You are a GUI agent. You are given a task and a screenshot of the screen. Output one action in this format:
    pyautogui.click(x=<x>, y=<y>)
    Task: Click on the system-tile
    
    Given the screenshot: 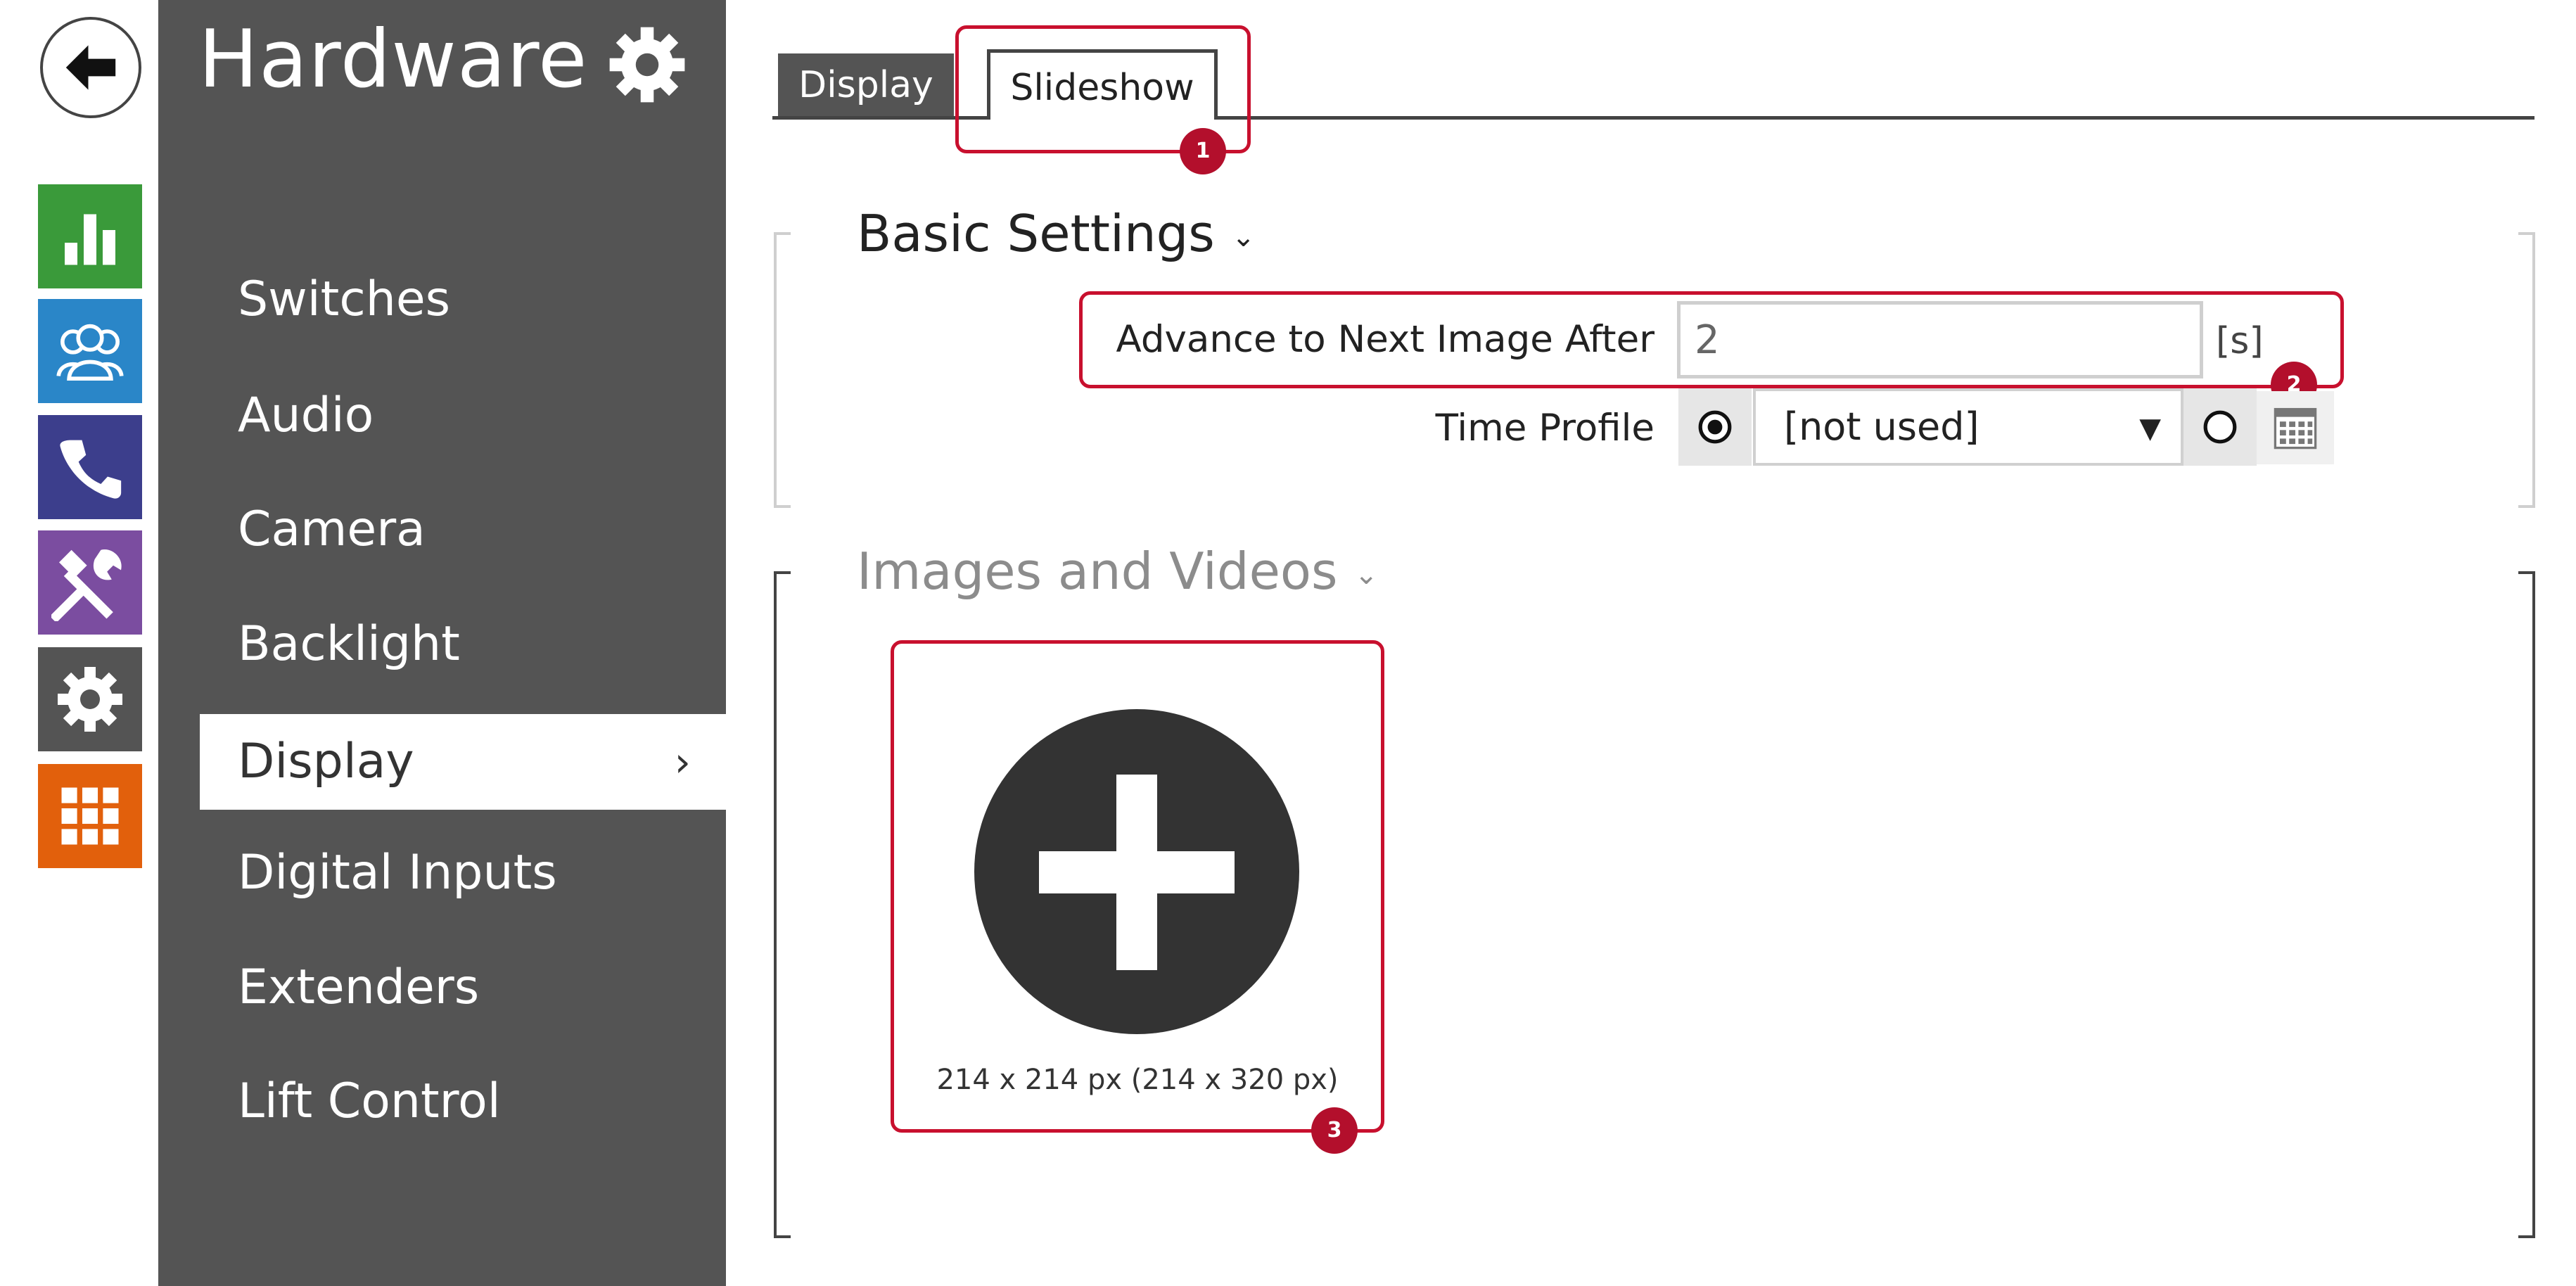 What is the action you would take?
    pyautogui.click(x=90, y=816)
    